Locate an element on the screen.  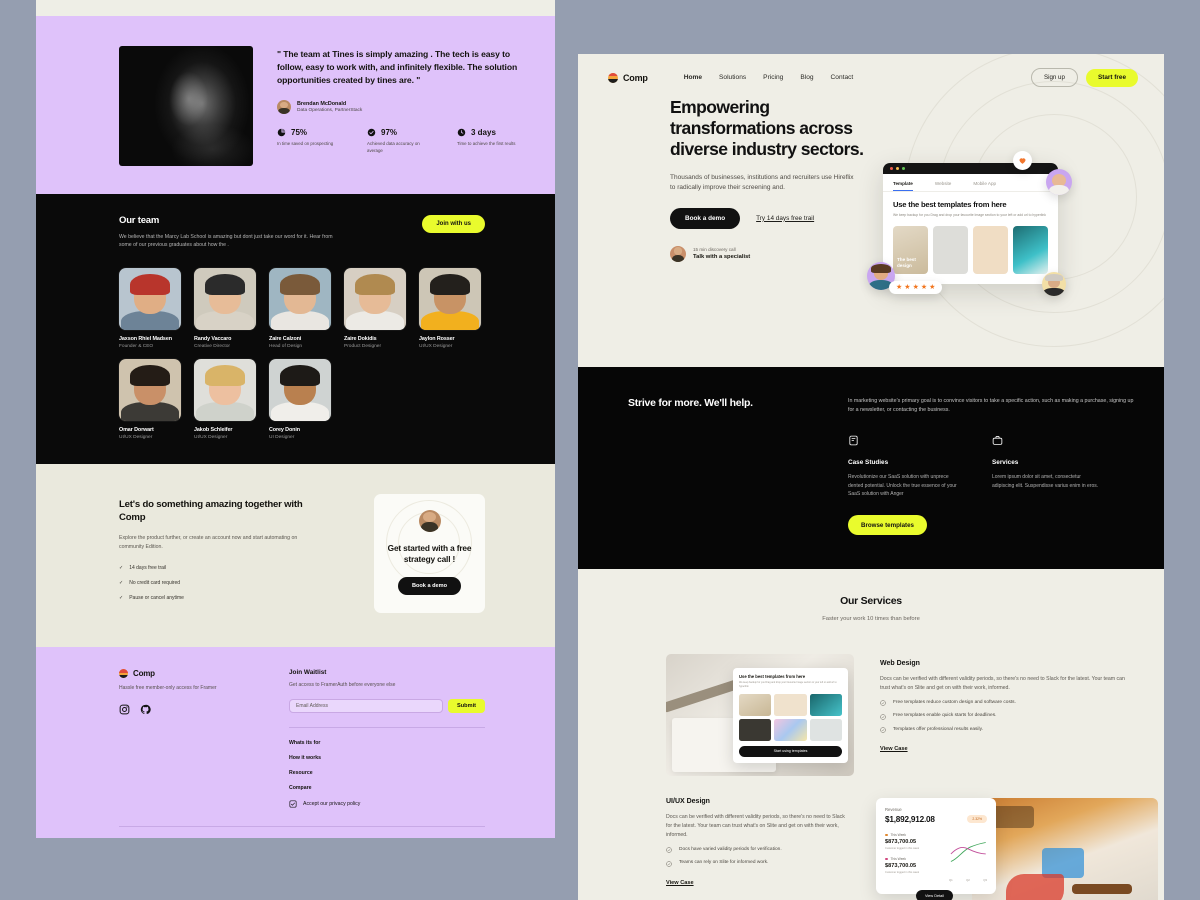
author-name: Brendan McDonald is located at coordinates (322, 103).